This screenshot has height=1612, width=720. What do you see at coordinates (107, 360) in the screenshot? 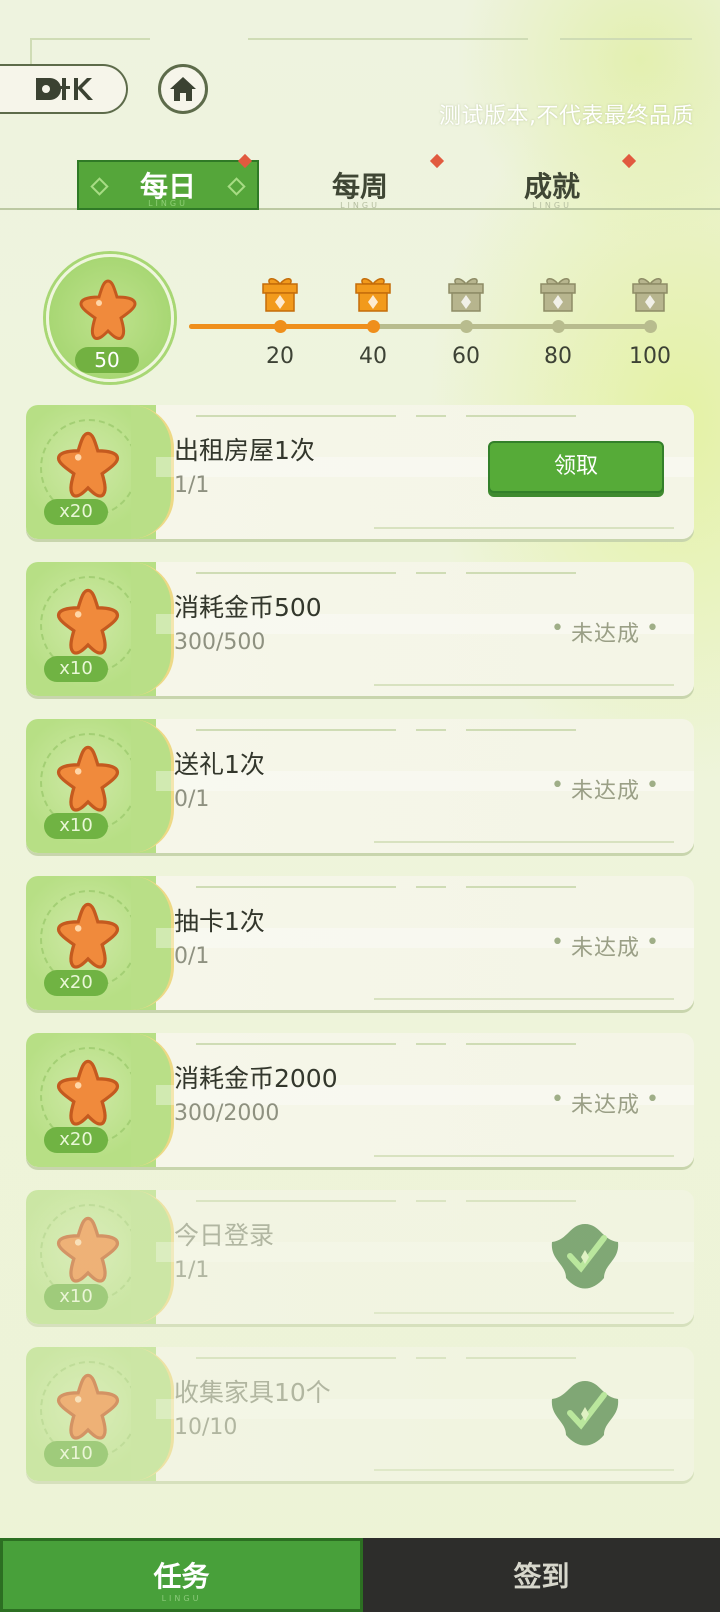
I see `activity-points-count: 50` at bounding box center [107, 360].